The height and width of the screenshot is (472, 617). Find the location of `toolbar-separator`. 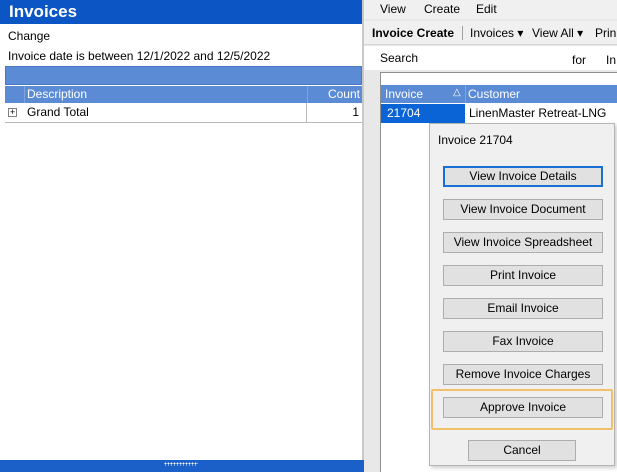

toolbar-separator is located at coordinates (462, 33).